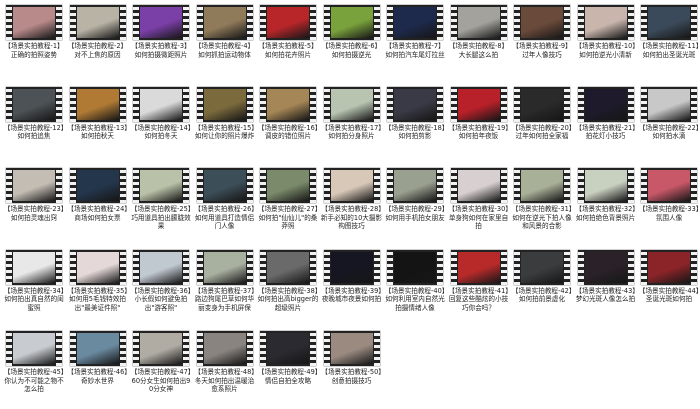 Image resolution: width=700 pixels, height=409 pixels. Describe the element at coordinates (34, 381) in the screenshot. I see `video-title: 【场景实拍教程-45】你认为不可能之物不怎么拍` at that location.